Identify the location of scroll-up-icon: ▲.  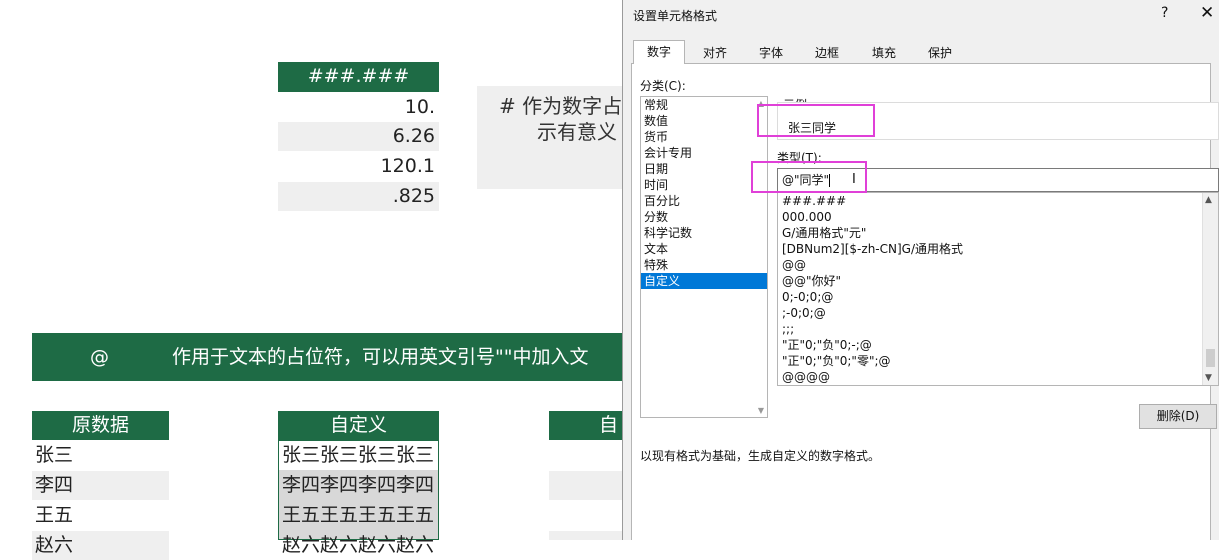
(1208, 200).